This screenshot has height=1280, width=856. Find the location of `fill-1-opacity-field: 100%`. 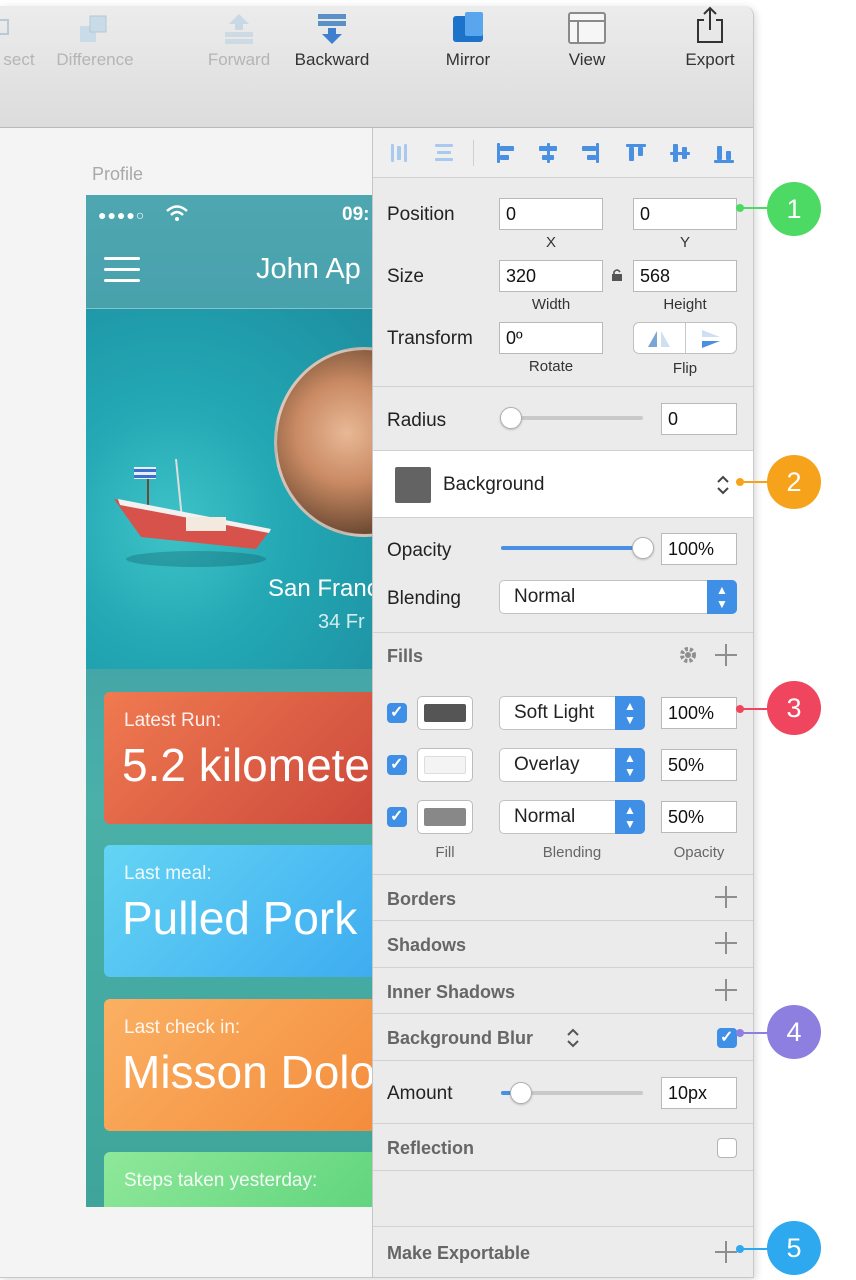

fill-1-opacity-field: 100% is located at coordinates (699, 713).